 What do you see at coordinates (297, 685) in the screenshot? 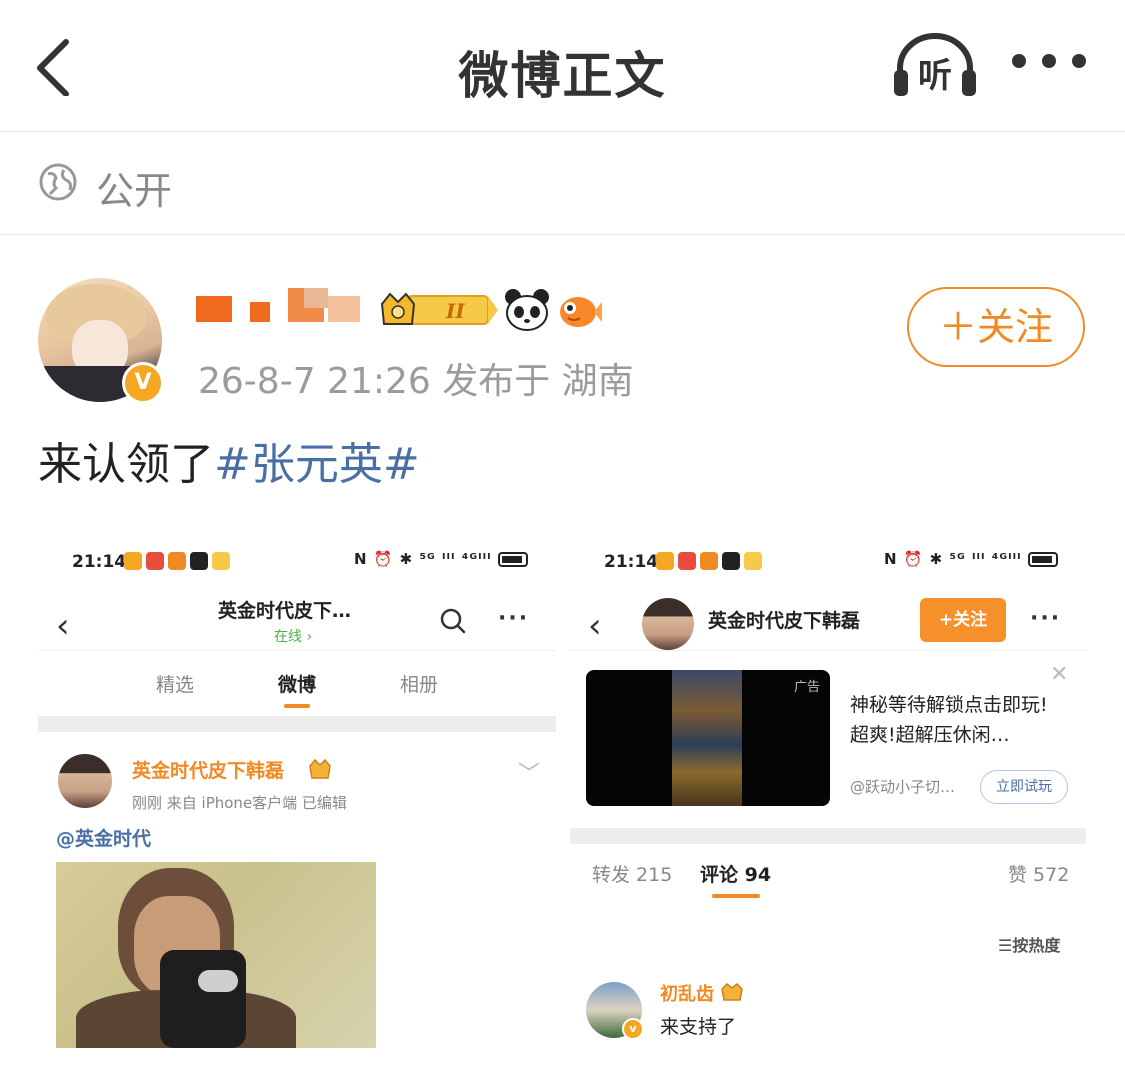
I see `shot-tab-weibo: 微博` at bounding box center [297, 685].